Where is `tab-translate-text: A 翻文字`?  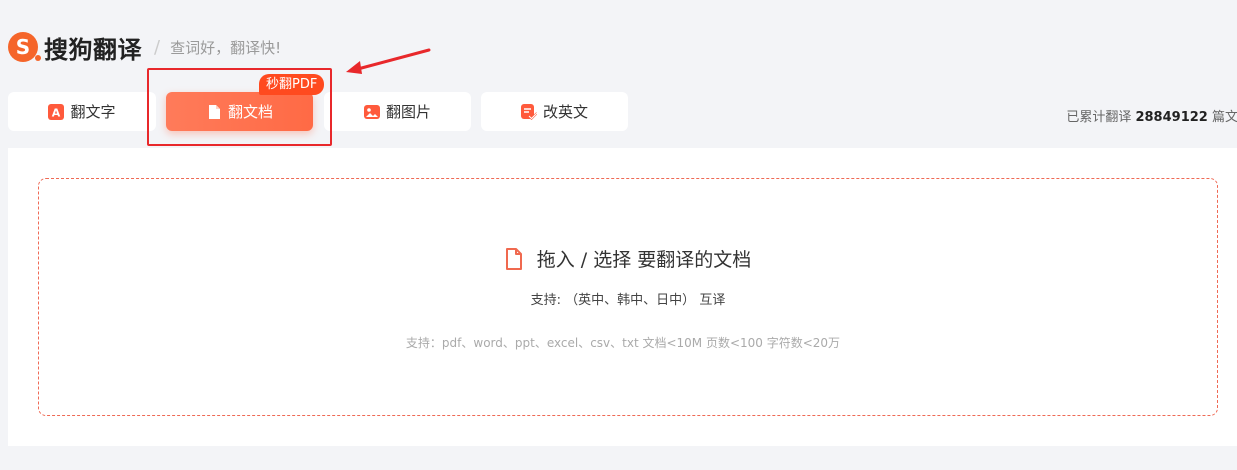 tab-translate-text: A 翻文字 is located at coordinates (82, 111).